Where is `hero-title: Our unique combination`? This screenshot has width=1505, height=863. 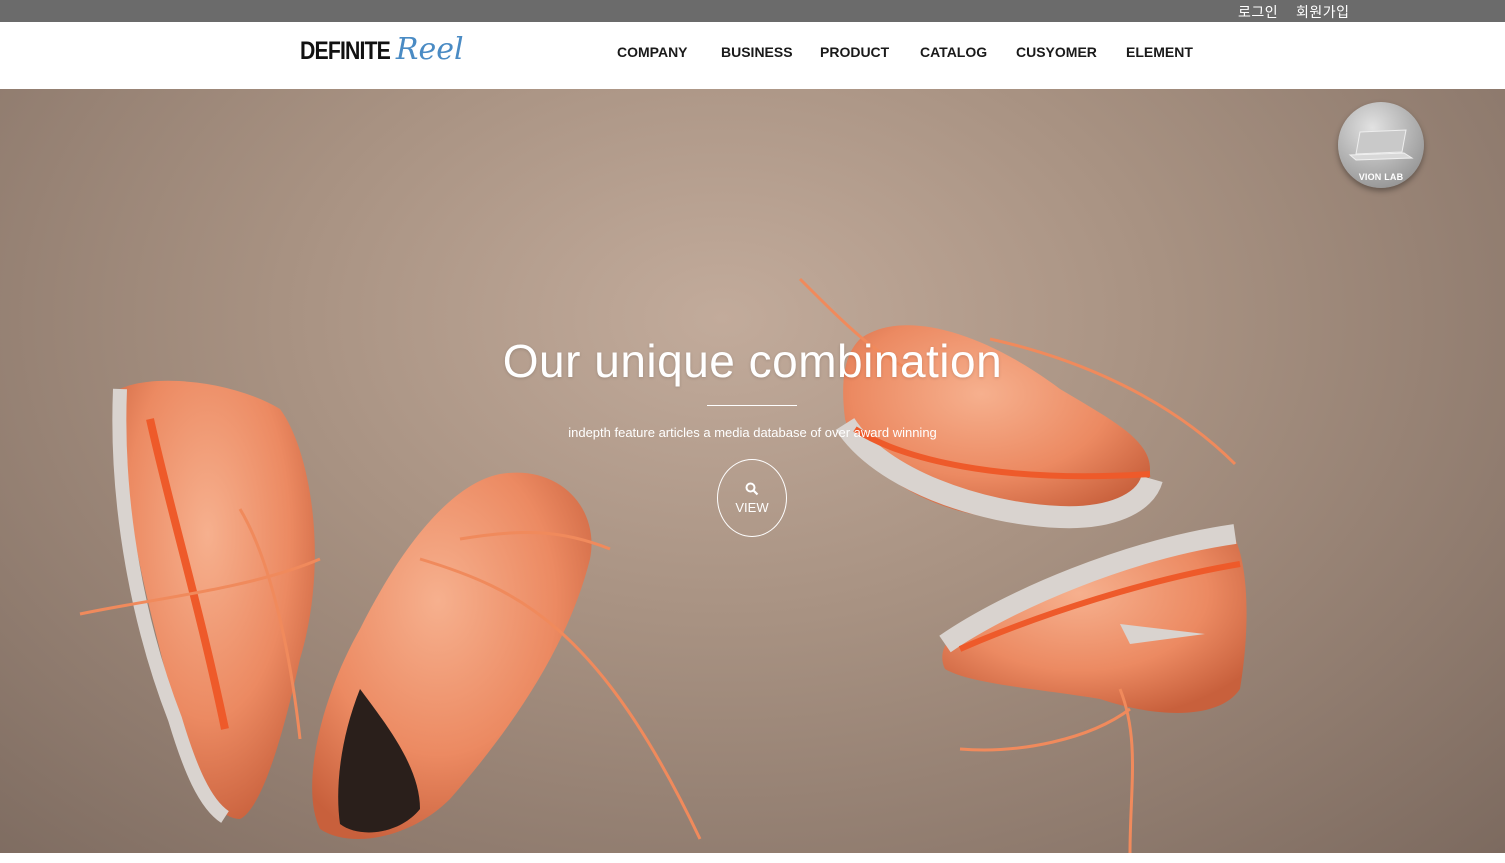 hero-title: Our unique combination is located at coordinates (752, 361).